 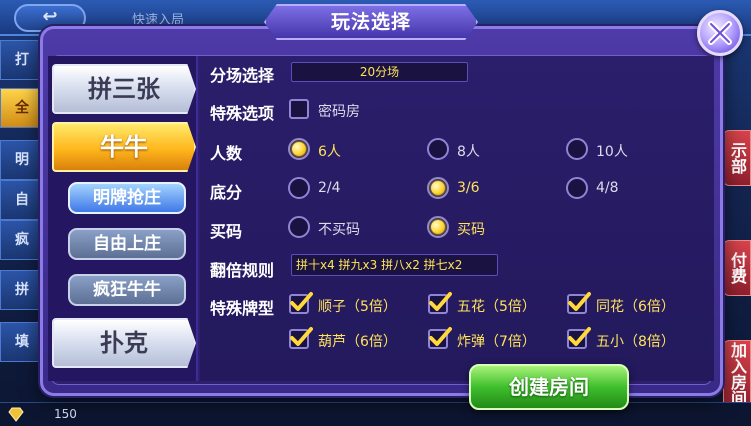 I want to click on buy-code-option-label: 买码, so click(x=471, y=230).